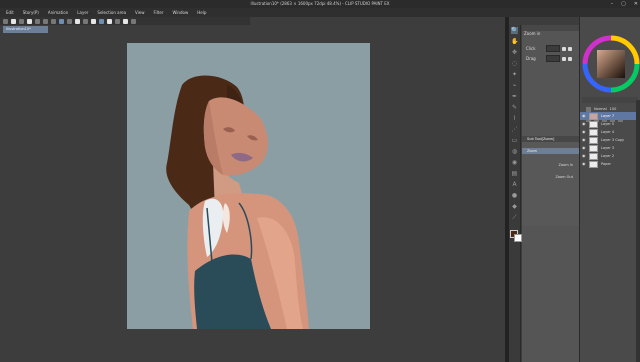  What do you see at coordinates (514, 151) in the screenshot?
I see `blend-icon: ◍` at bounding box center [514, 151].